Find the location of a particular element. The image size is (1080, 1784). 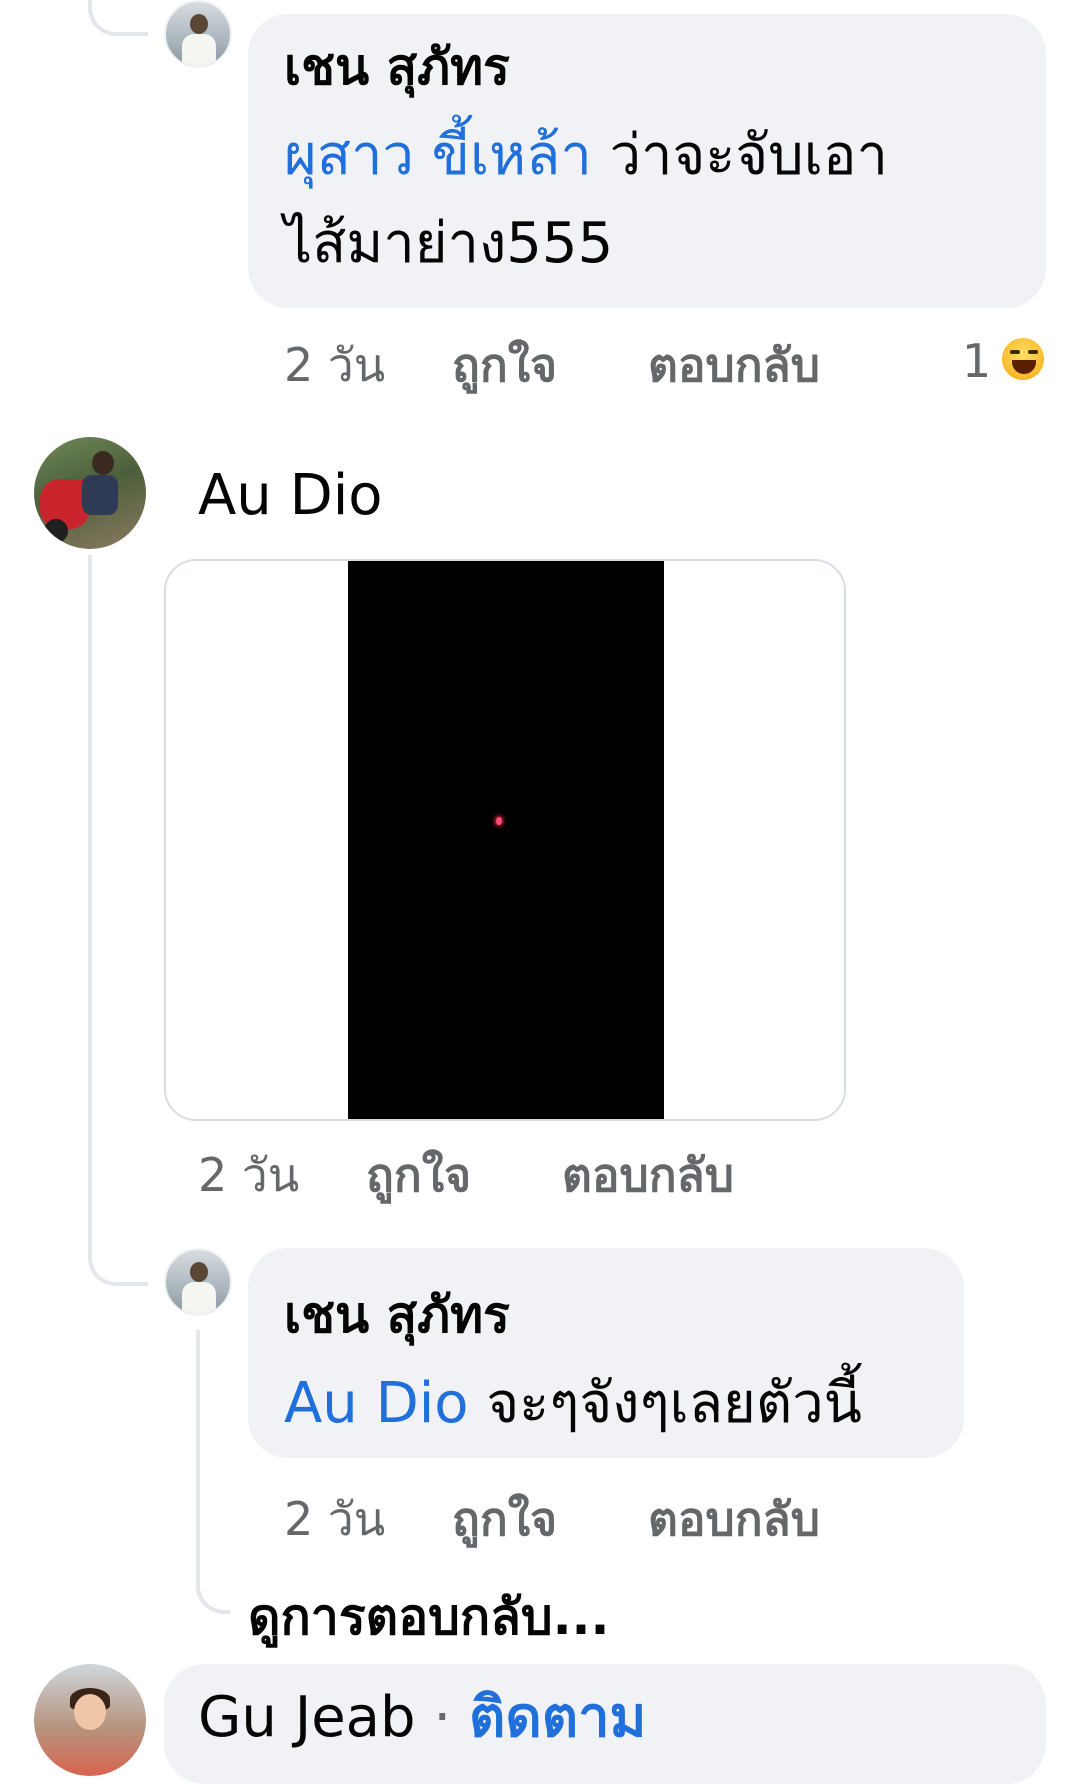

comment-text-part: ว่าจะจับเอา is located at coordinates (739, 155).